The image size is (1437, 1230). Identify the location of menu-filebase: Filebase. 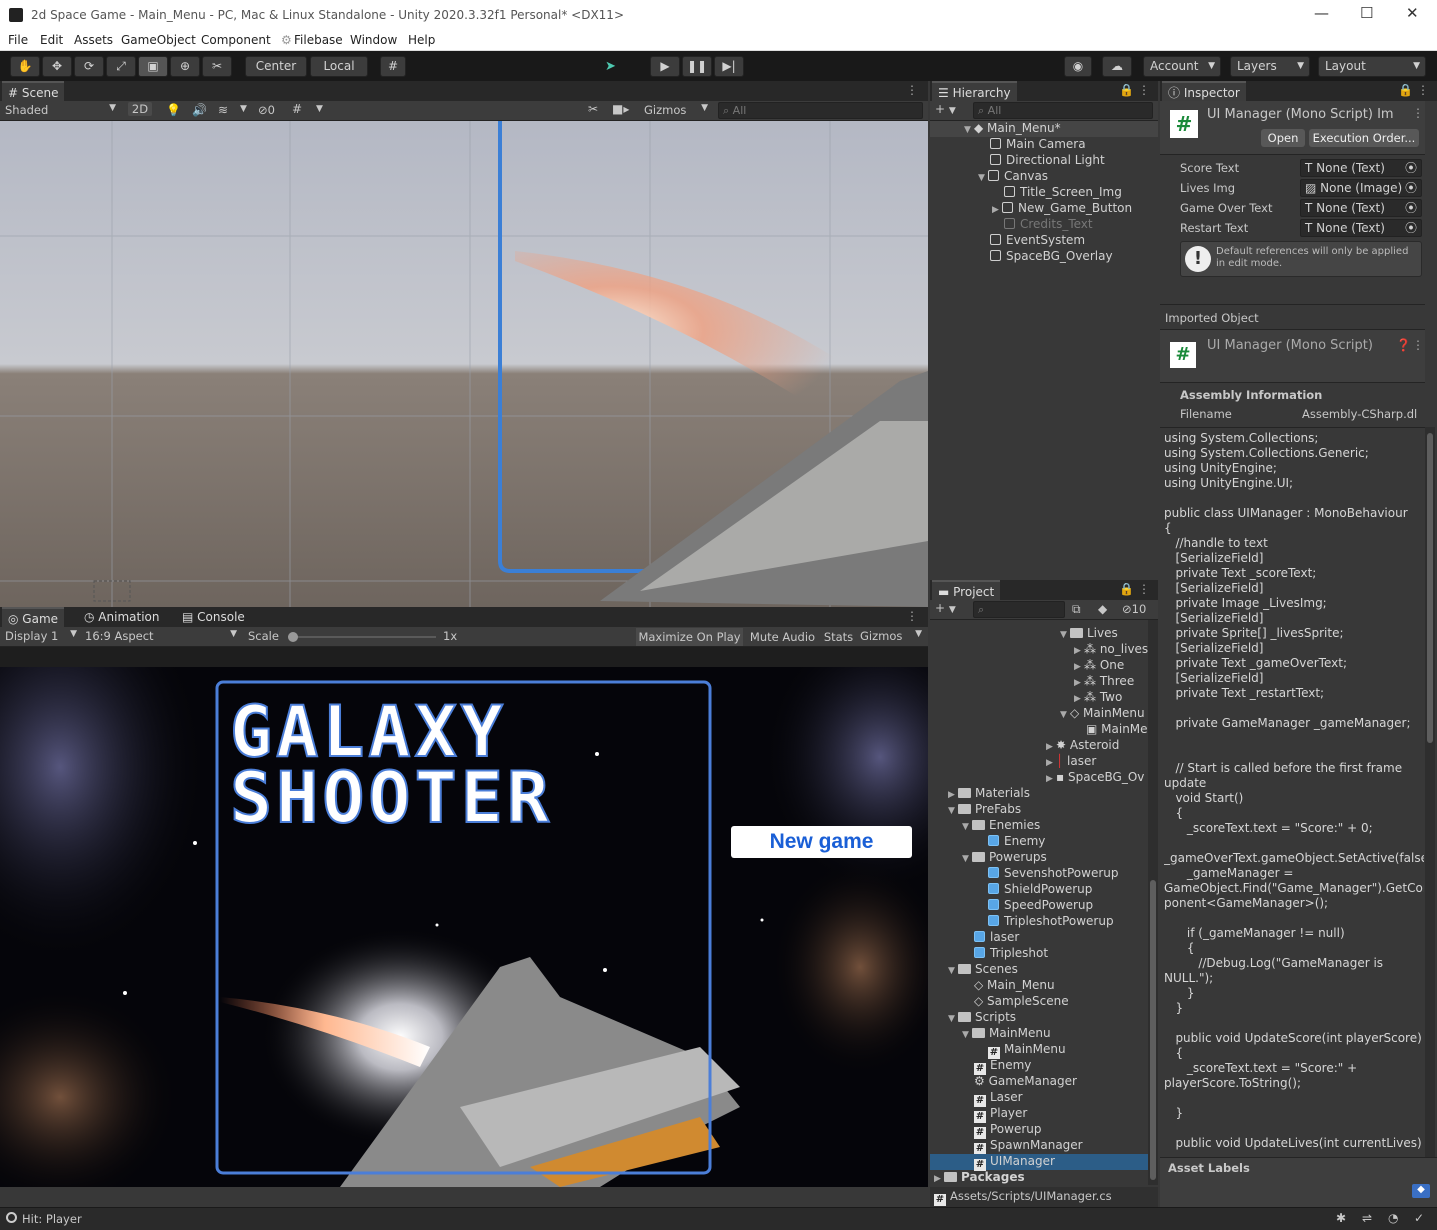
(318, 40).